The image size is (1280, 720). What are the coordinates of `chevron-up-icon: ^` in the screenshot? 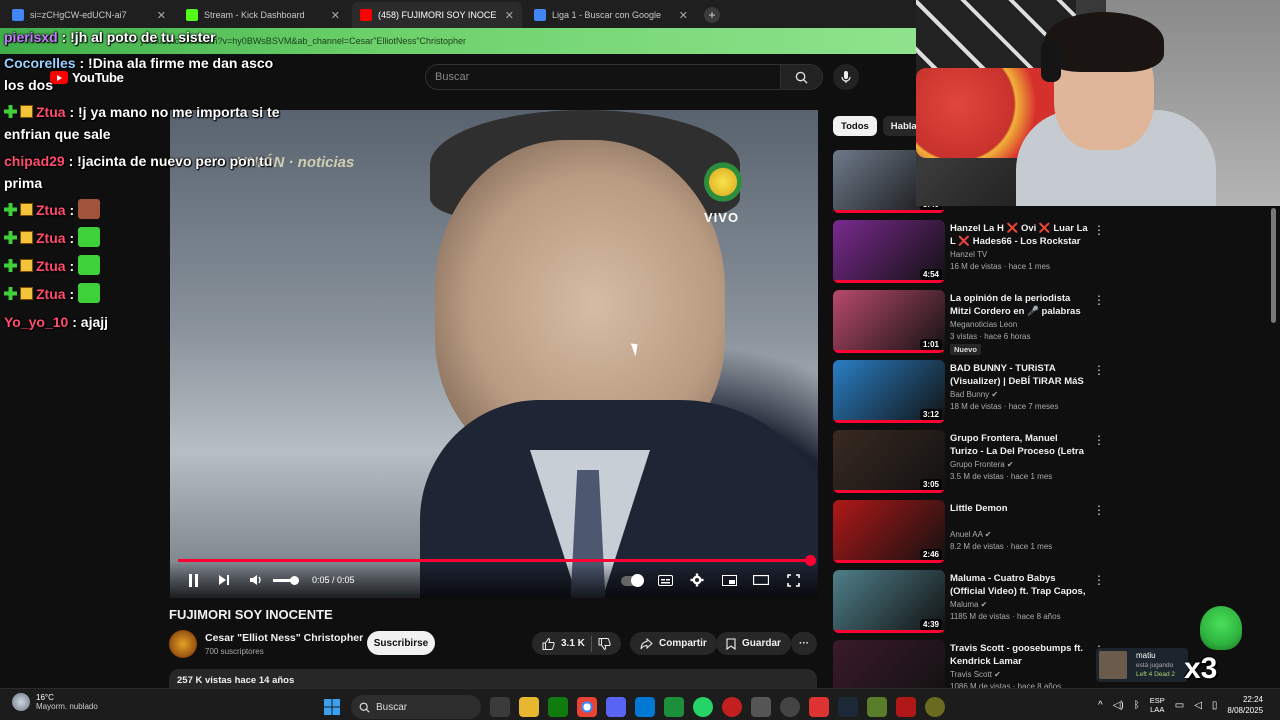 It's located at (1100, 705).